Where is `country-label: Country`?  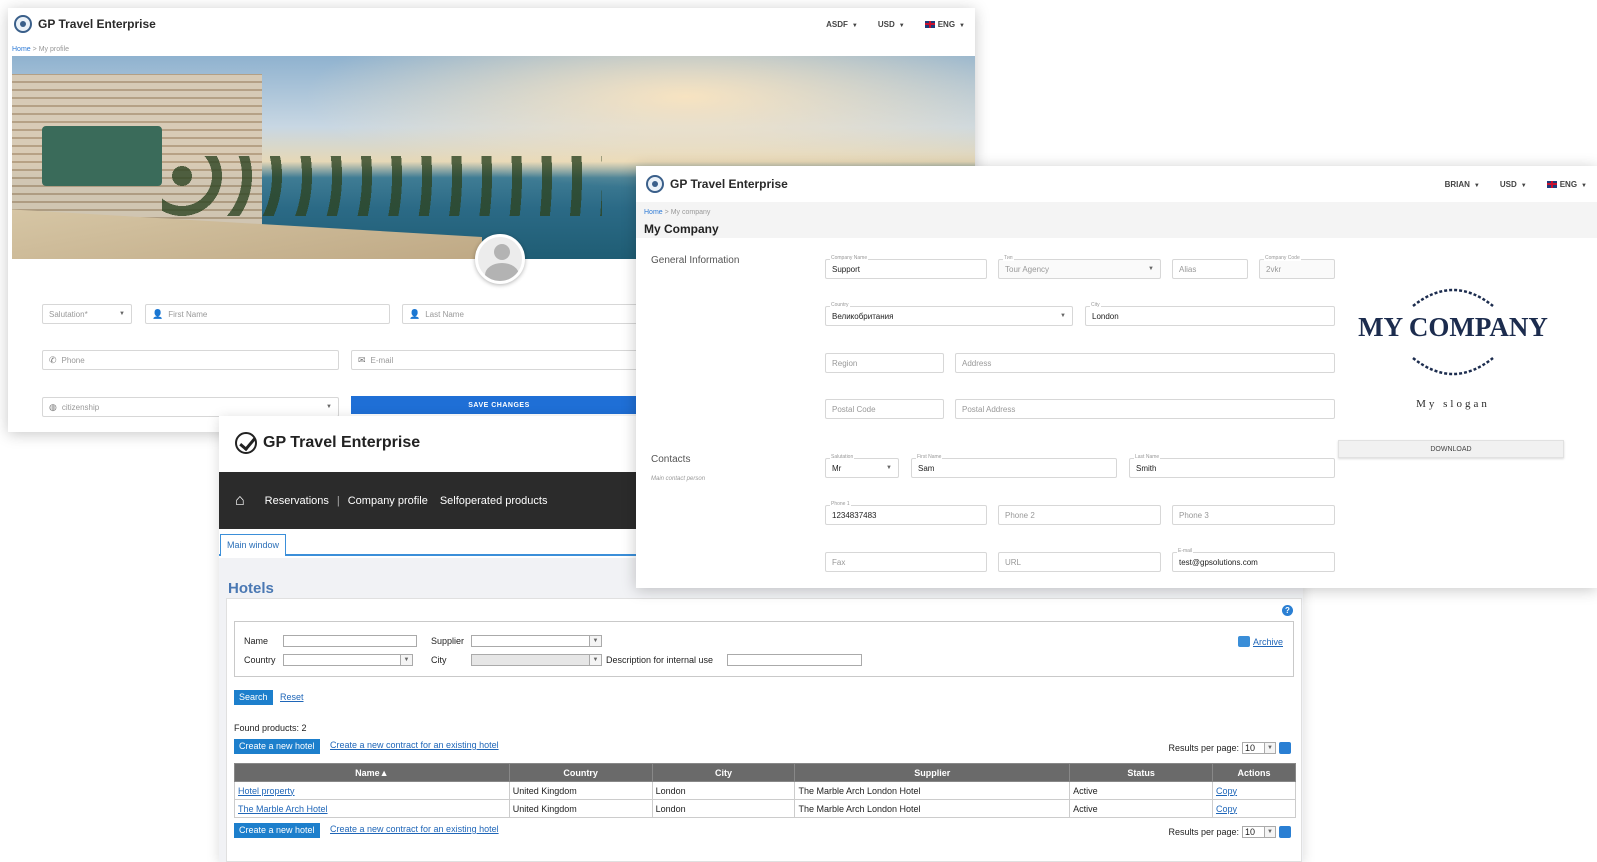
country-label: Country is located at coordinates (260, 660).